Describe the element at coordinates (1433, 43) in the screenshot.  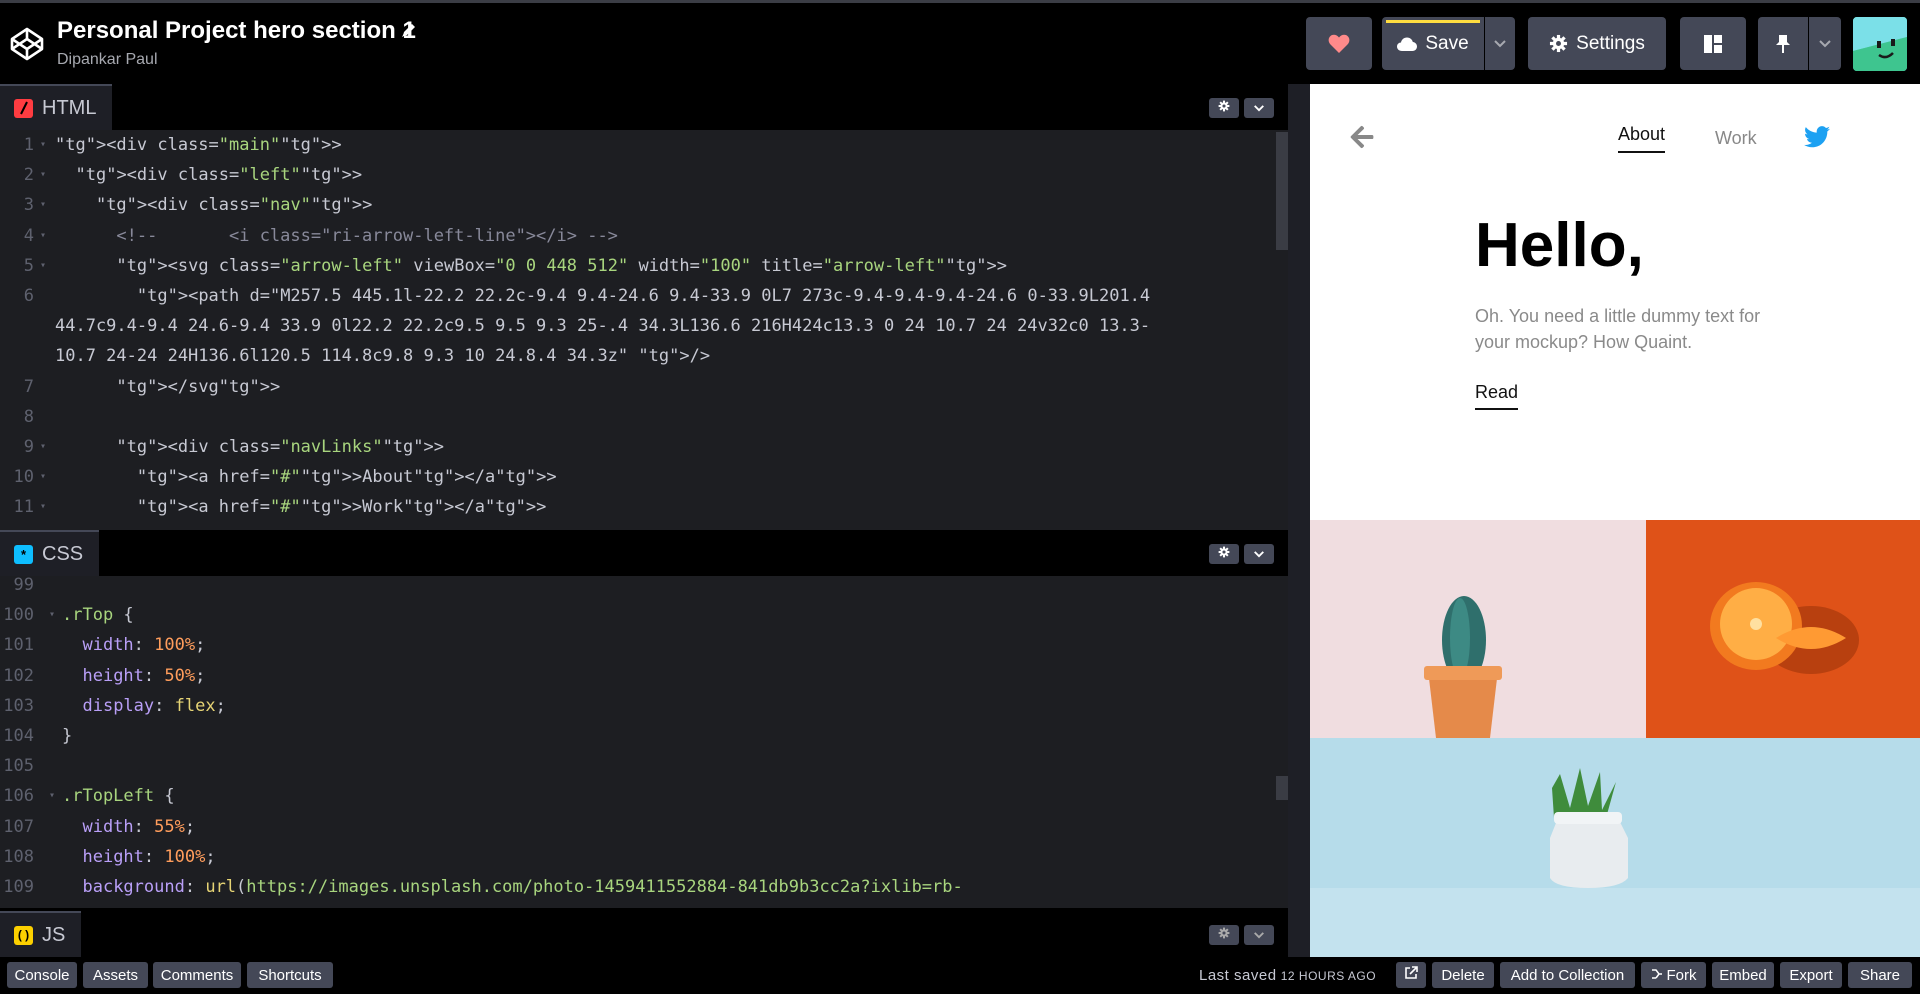
I see `save-button: Save` at that location.